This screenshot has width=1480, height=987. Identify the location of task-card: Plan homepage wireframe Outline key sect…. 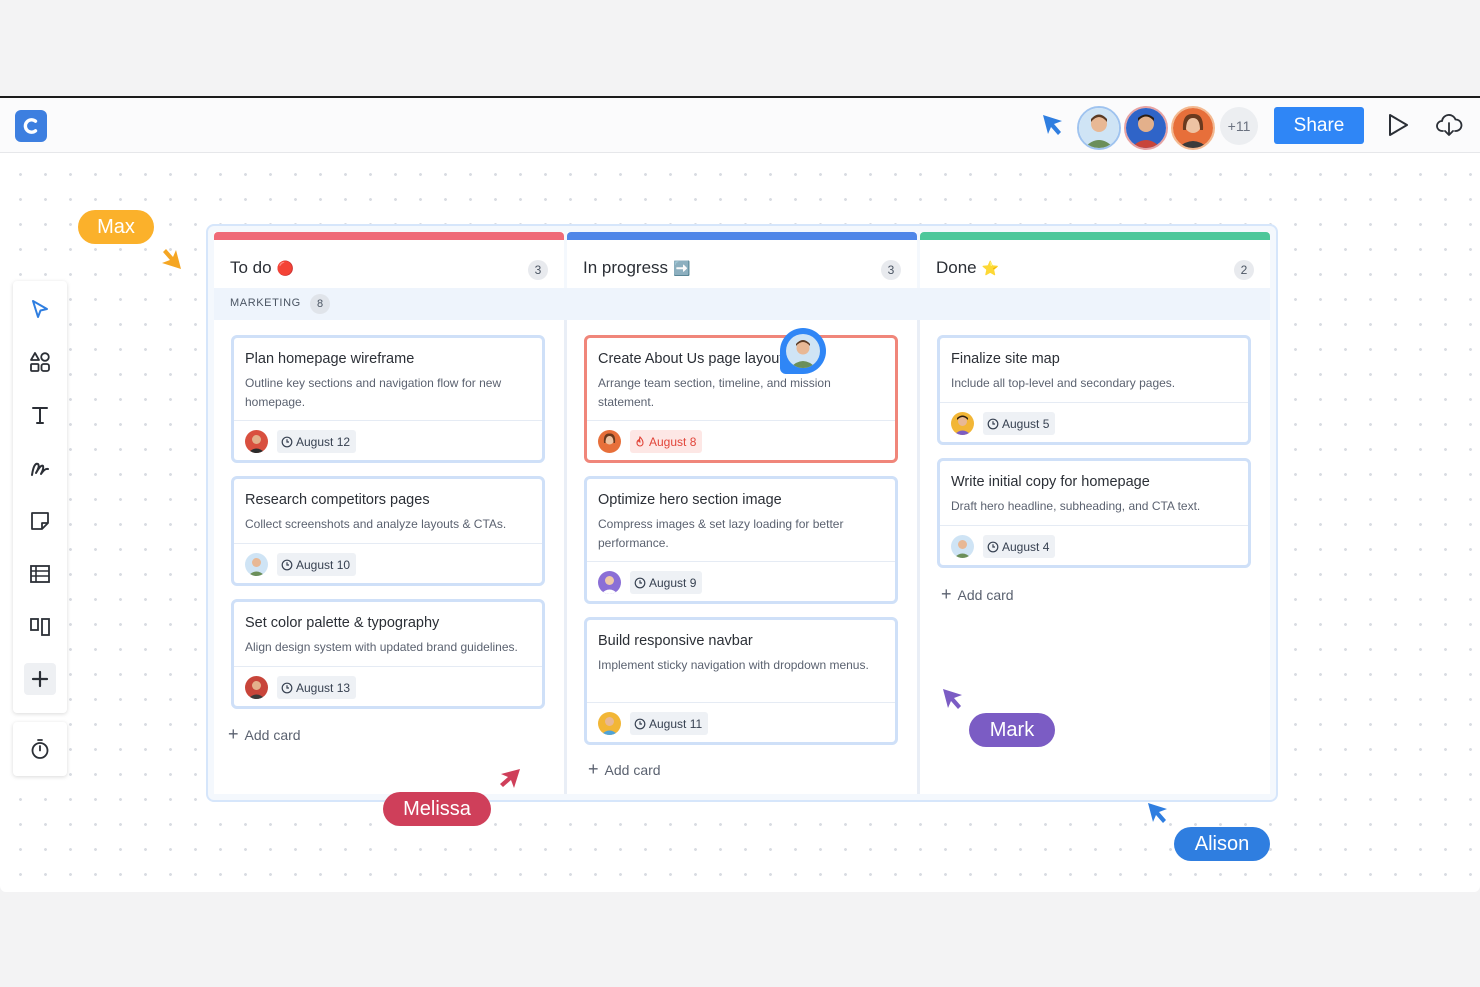
(388, 399).